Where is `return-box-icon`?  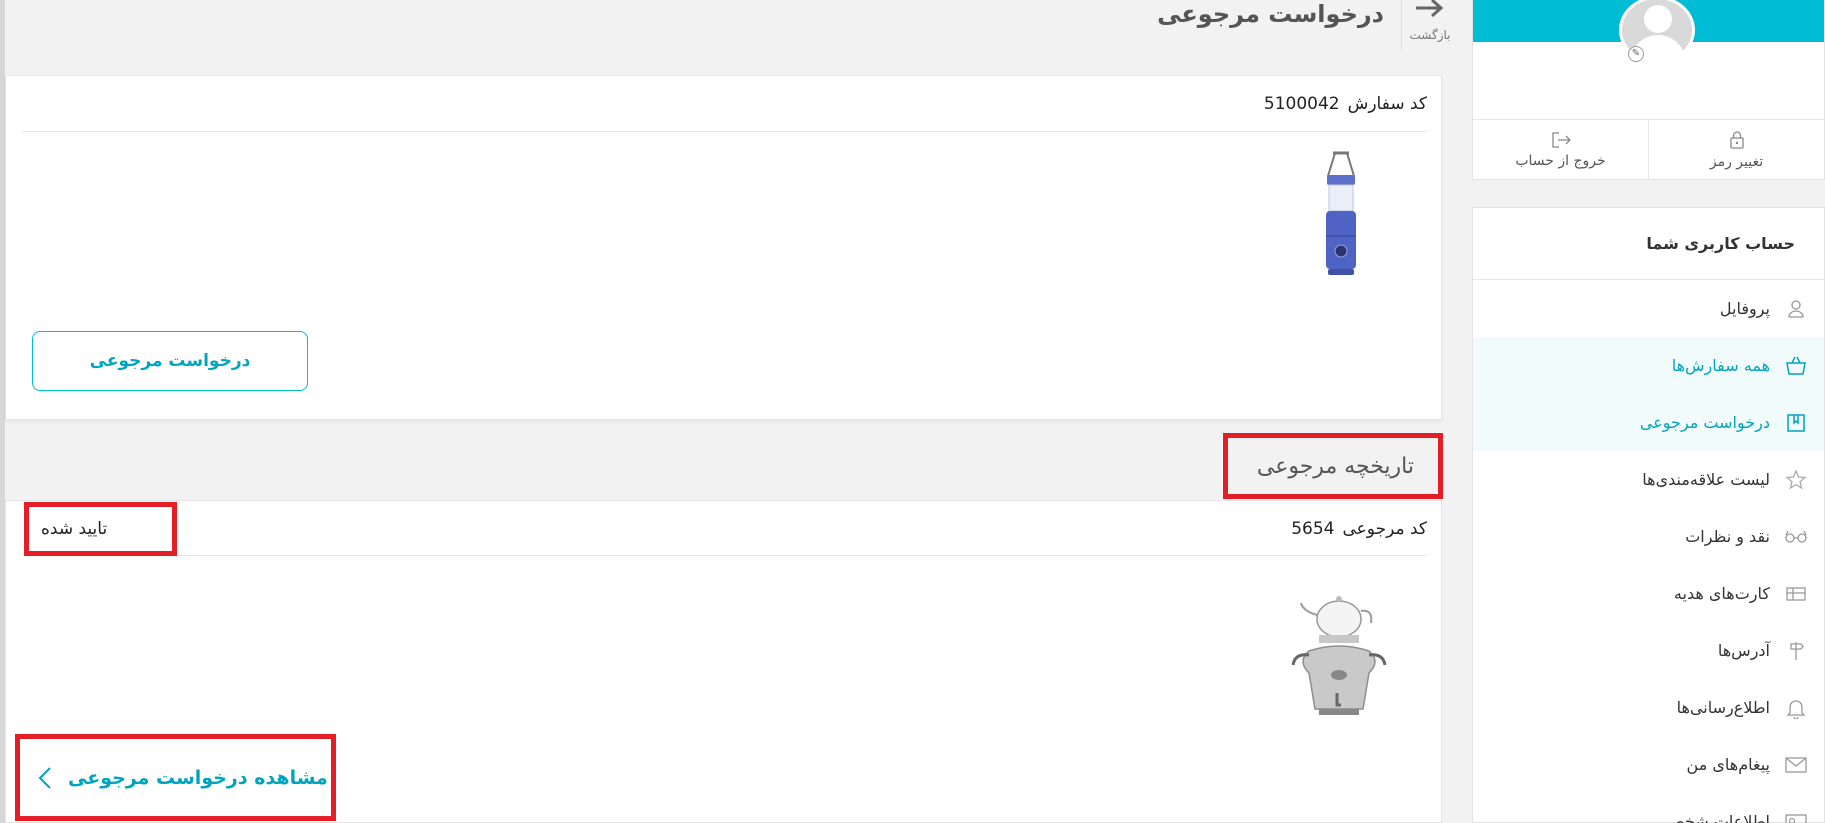 return-box-icon is located at coordinates (1796, 423).